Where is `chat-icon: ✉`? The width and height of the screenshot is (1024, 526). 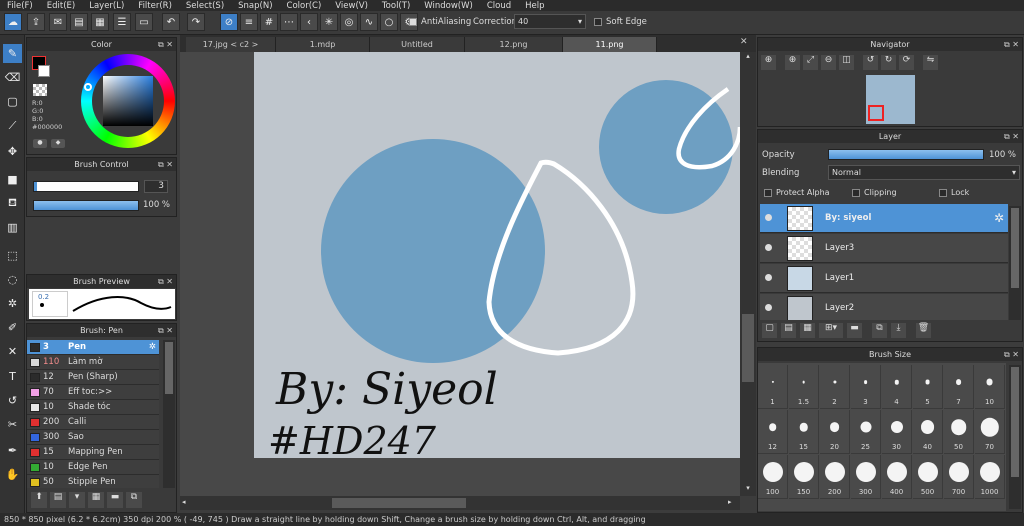 chat-icon: ✉ is located at coordinates (58, 22).